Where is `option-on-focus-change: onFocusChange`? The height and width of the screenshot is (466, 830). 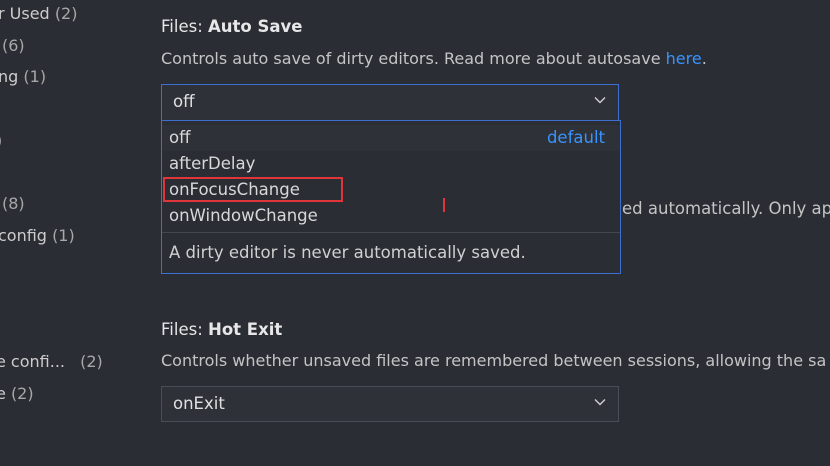 option-on-focus-change: onFocusChange is located at coordinates (391, 190).